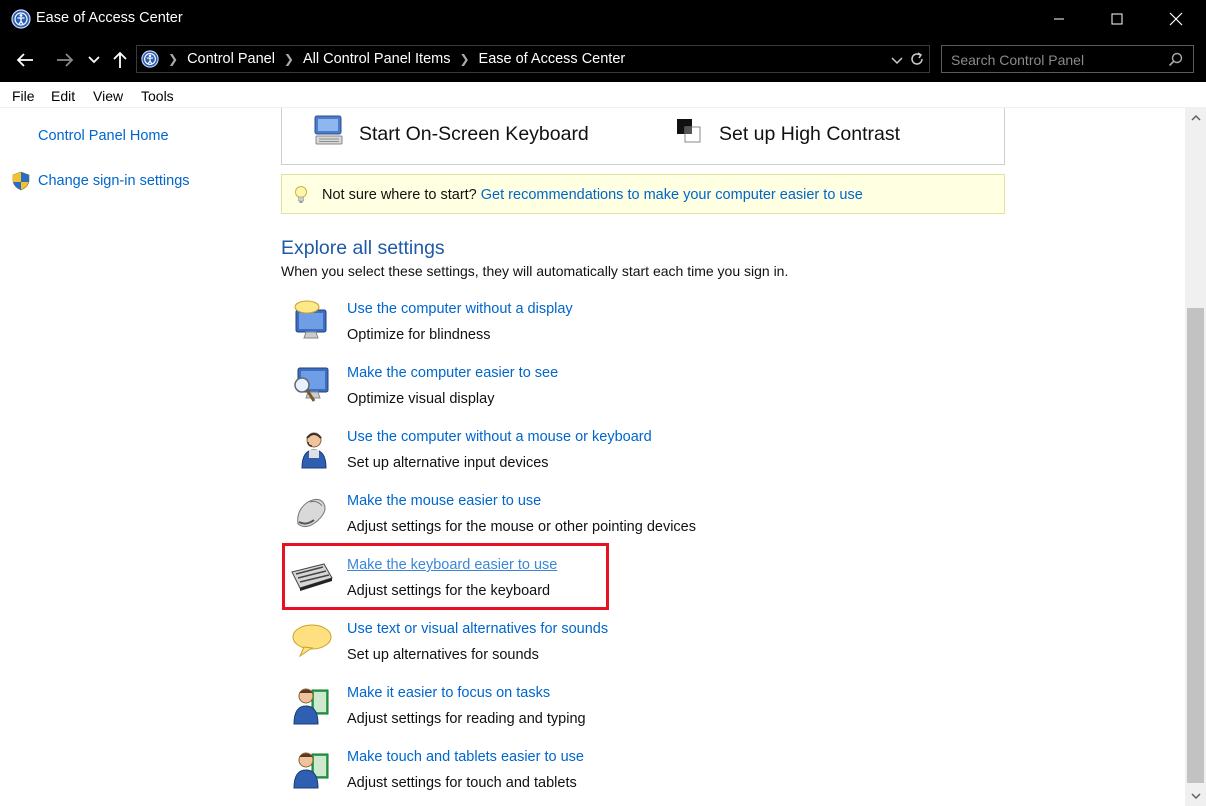  Describe the element at coordinates (1175, 61) in the screenshot. I see `search-icon` at that location.